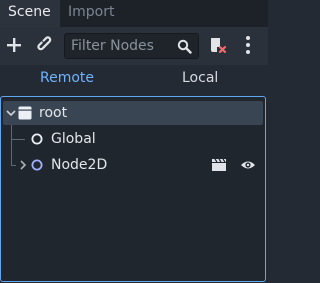  Describe the element at coordinates (200, 78) in the screenshot. I see `local-mode-button: Local` at that location.